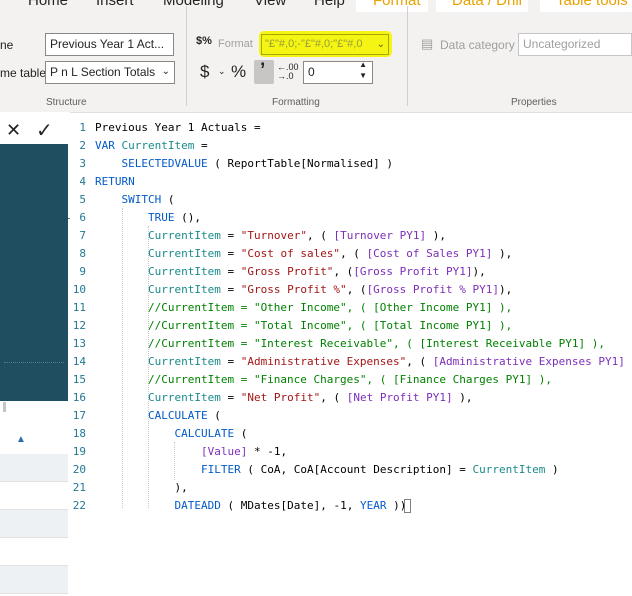 This screenshot has height=596, width=632. I want to click on data-category-label: Data category, so click(477, 45).